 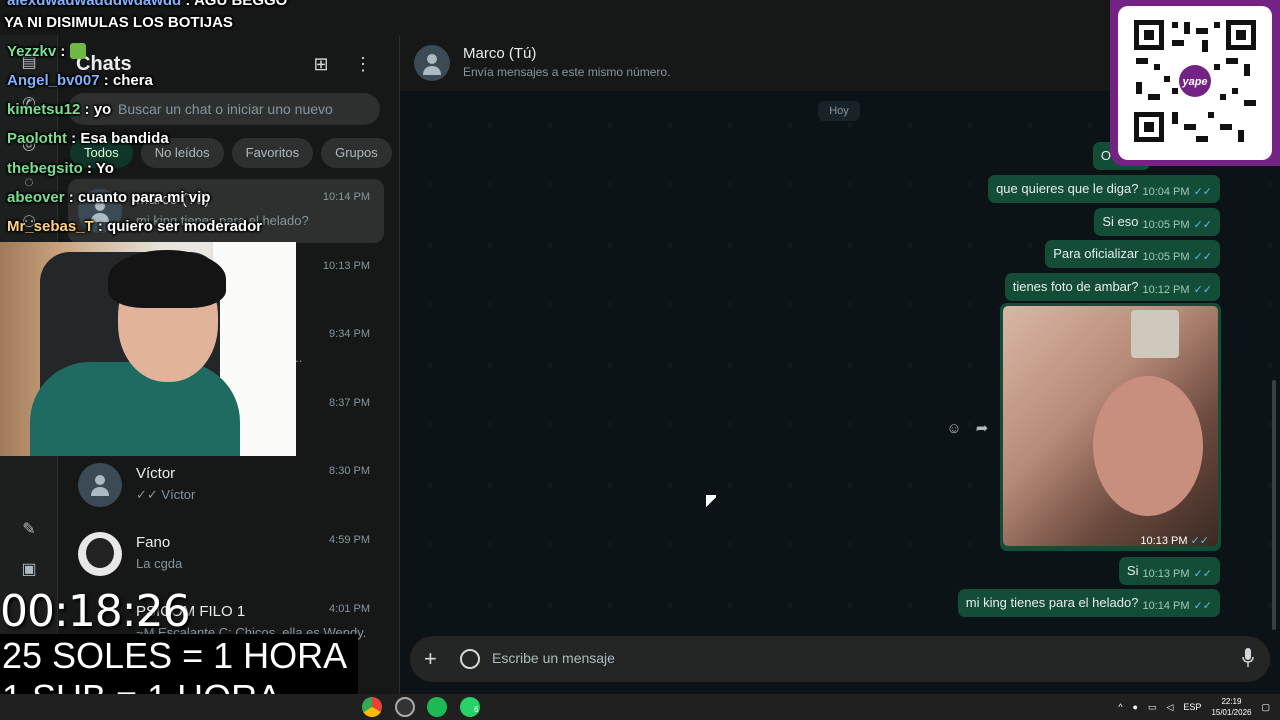 I want to click on qr-code: yape, so click(x=1195, y=83).